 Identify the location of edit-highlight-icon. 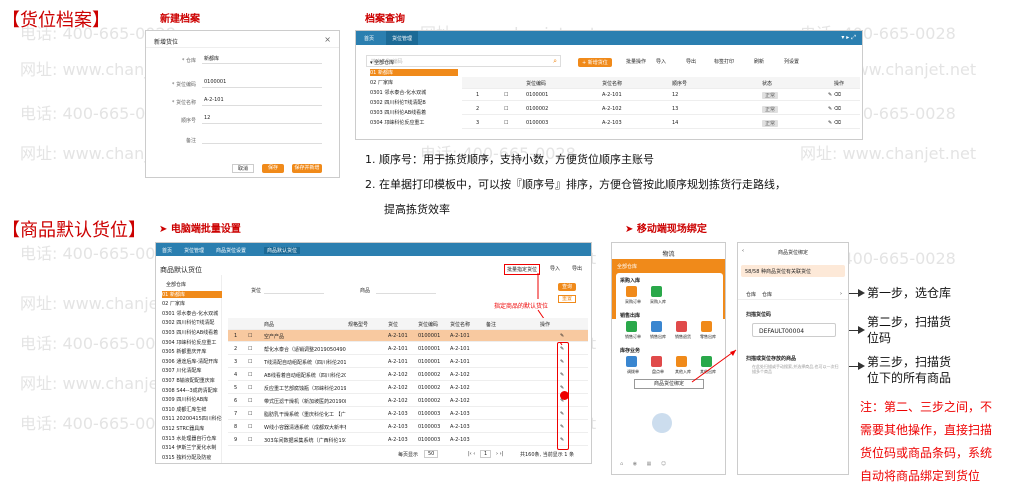
(564, 395).